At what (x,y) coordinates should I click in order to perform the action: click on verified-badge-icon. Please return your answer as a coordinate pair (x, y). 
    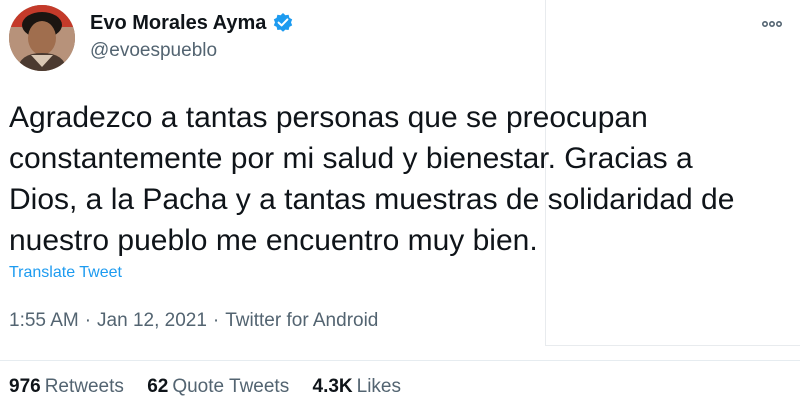
    Looking at the image, I should click on (283, 22).